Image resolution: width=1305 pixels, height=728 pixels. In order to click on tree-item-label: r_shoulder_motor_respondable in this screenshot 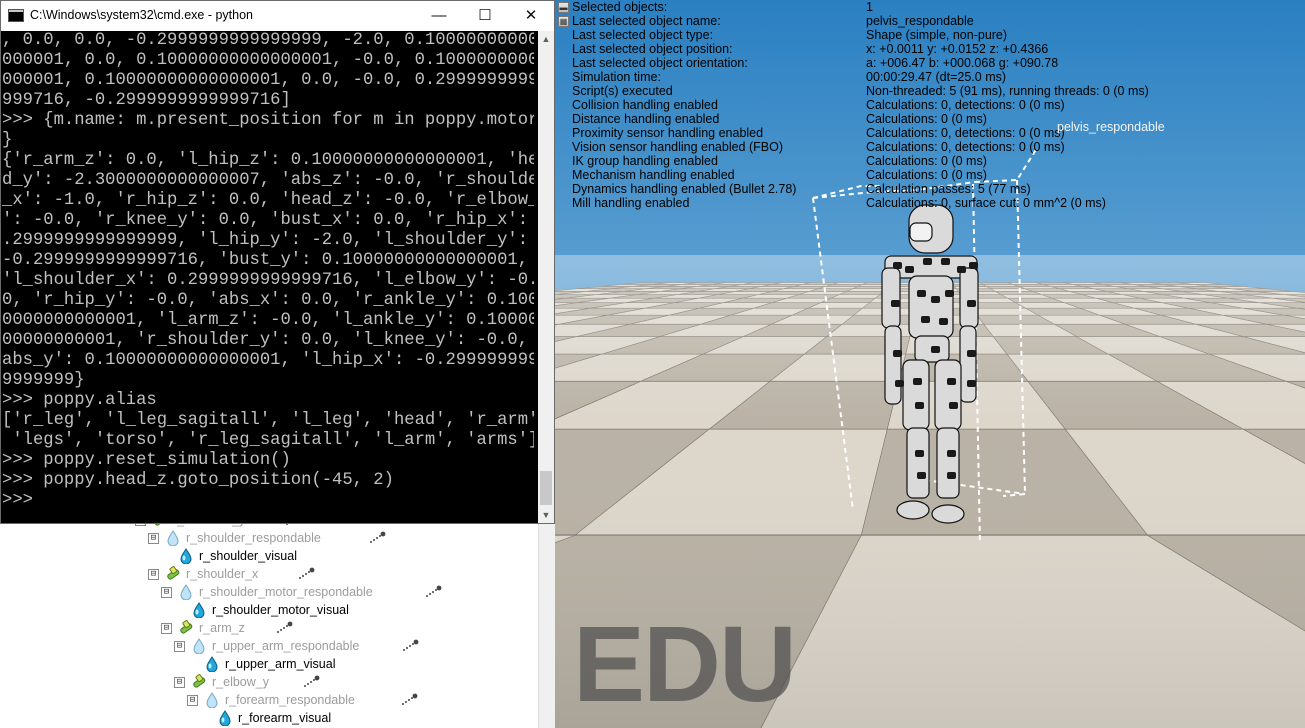, I will do `click(286, 592)`.